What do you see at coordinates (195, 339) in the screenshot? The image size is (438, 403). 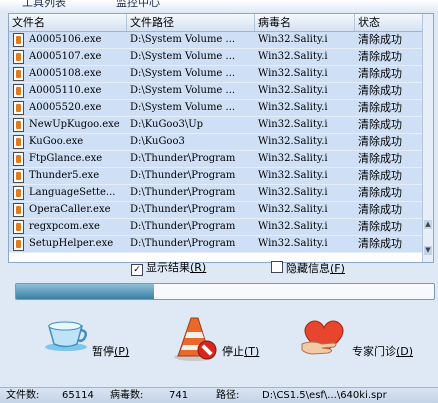 I see `traffic-cone-stop-icon` at bounding box center [195, 339].